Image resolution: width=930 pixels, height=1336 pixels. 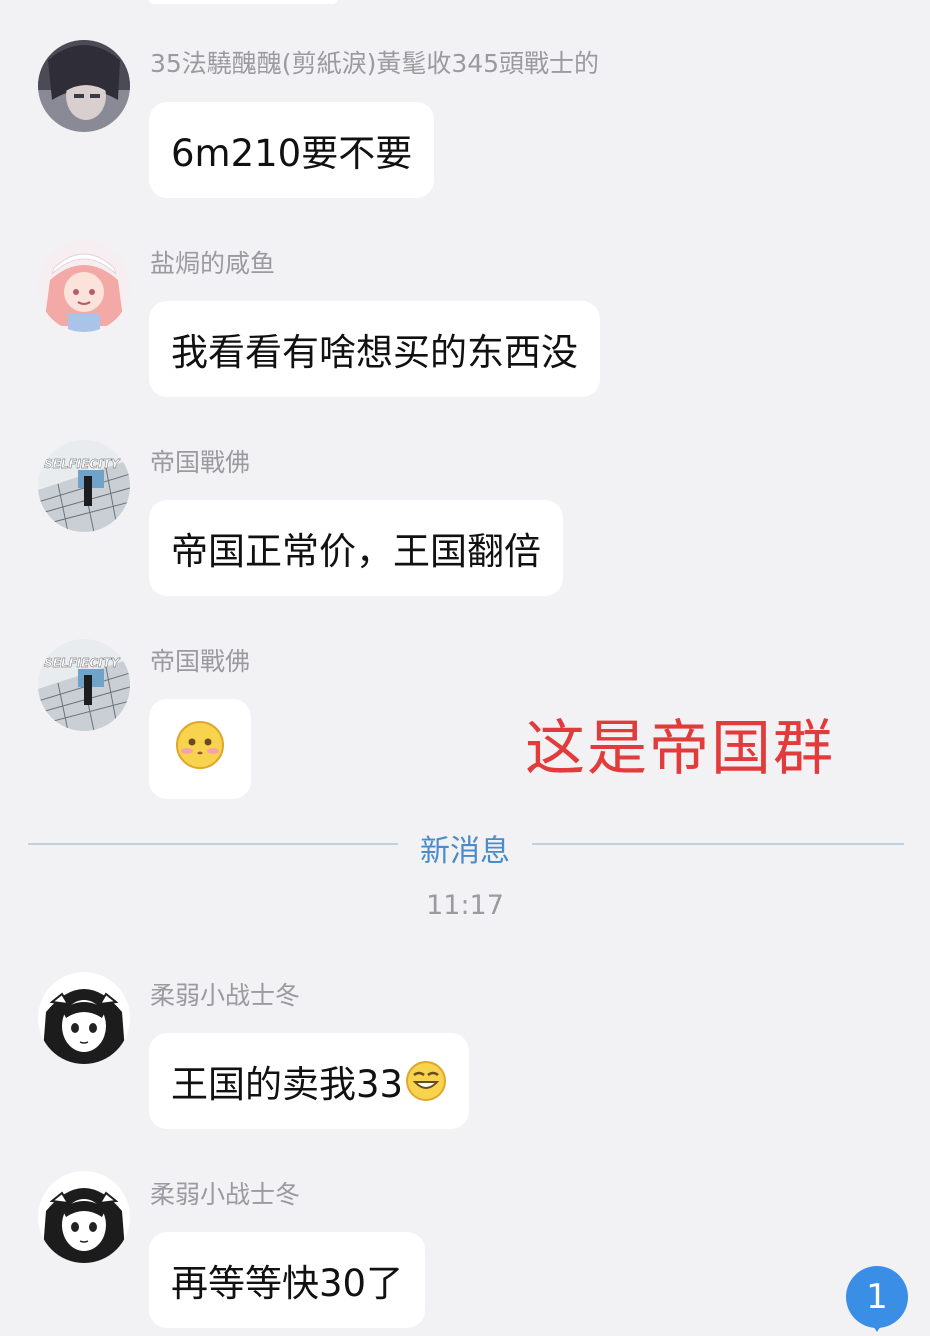 What do you see at coordinates (84, 86) in the screenshot?
I see `anime-dark-hair-avatar-icon` at bounding box center [84, 86].